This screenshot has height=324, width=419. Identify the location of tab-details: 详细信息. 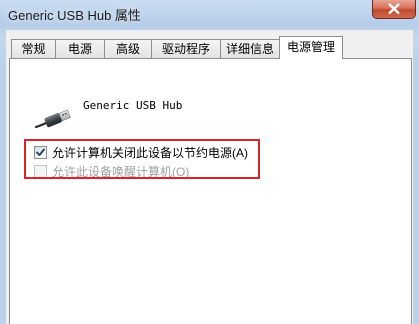
(250, 48).